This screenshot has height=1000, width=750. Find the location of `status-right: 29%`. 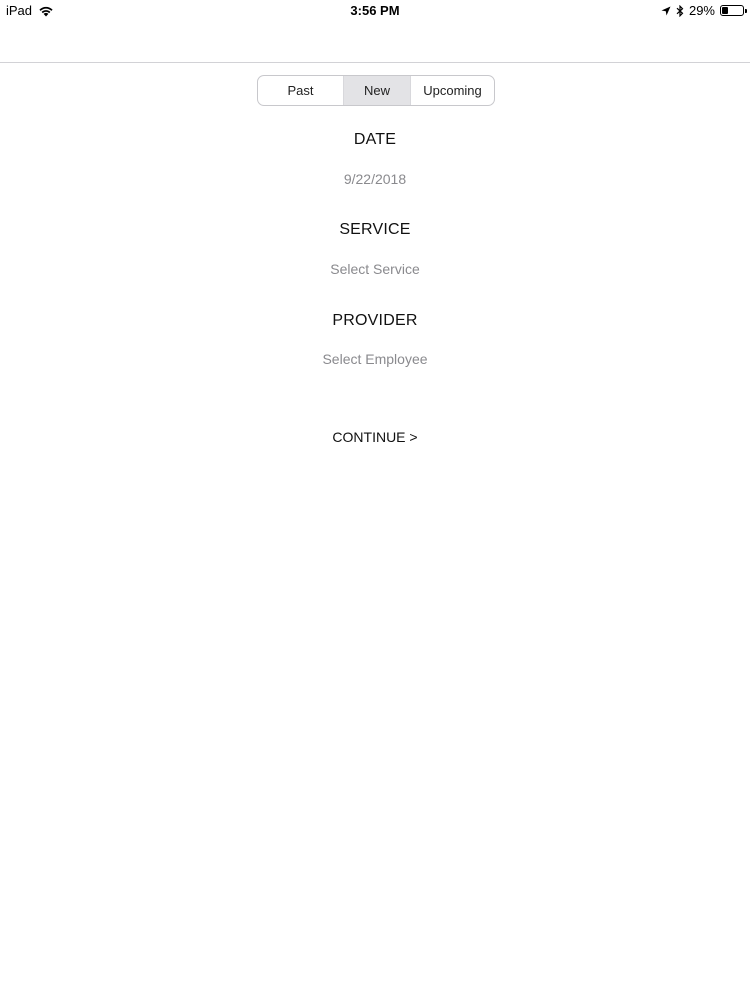

status-right: 29% is located at coordinates (704, 10).